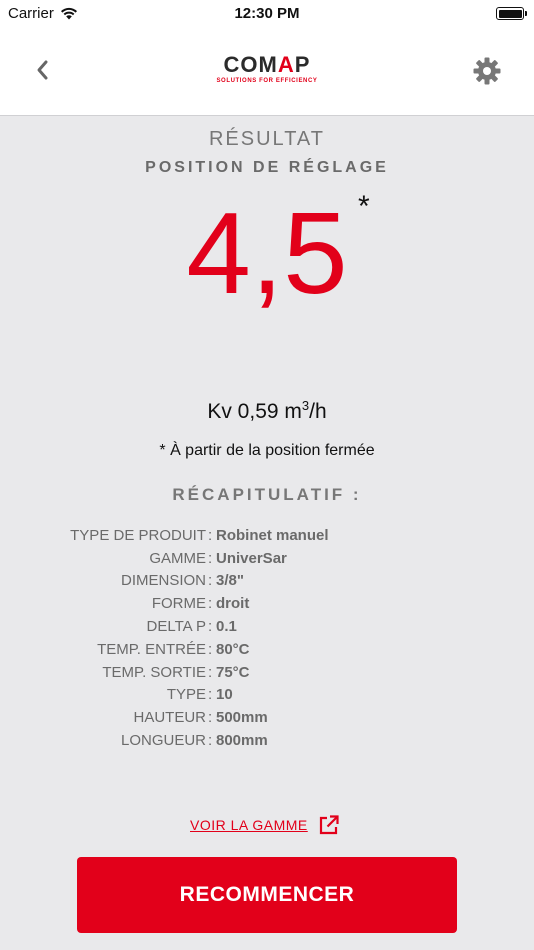 This screenshot has width=534, height=950. I want to click on summary-value: 10, so click(224, 695).